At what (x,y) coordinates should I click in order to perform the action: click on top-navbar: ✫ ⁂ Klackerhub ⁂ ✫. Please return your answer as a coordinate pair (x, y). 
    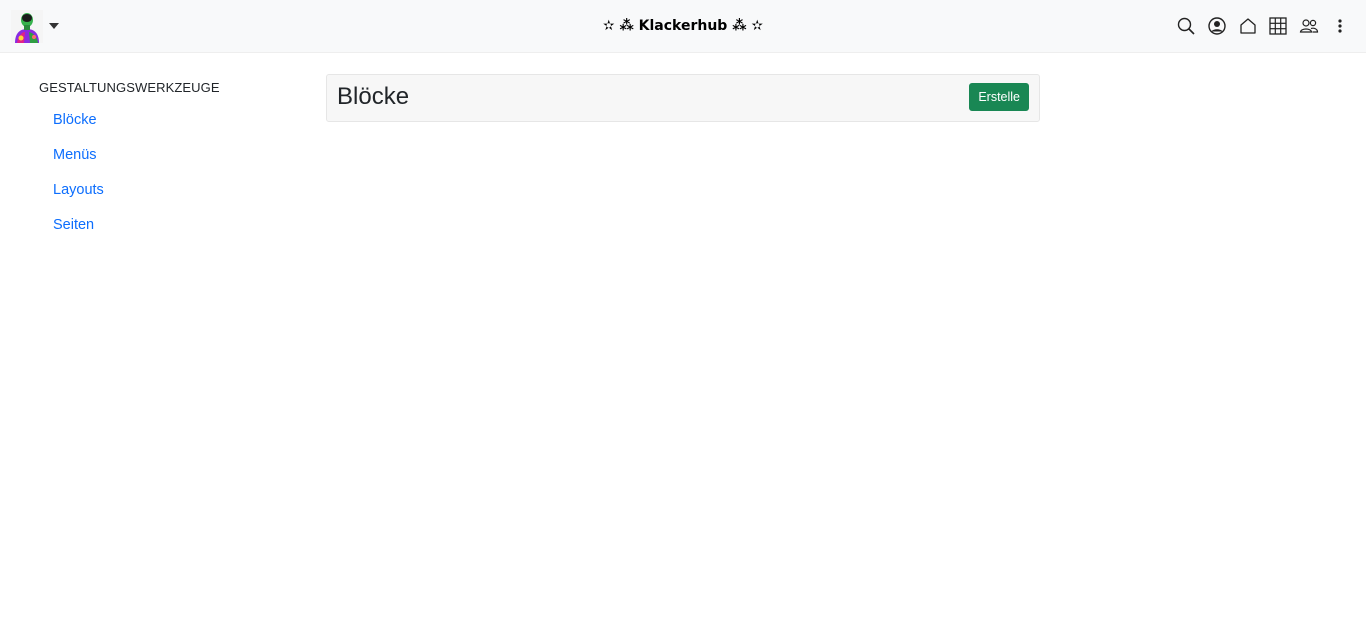
    Looking at the image, I should click on (683, 26).